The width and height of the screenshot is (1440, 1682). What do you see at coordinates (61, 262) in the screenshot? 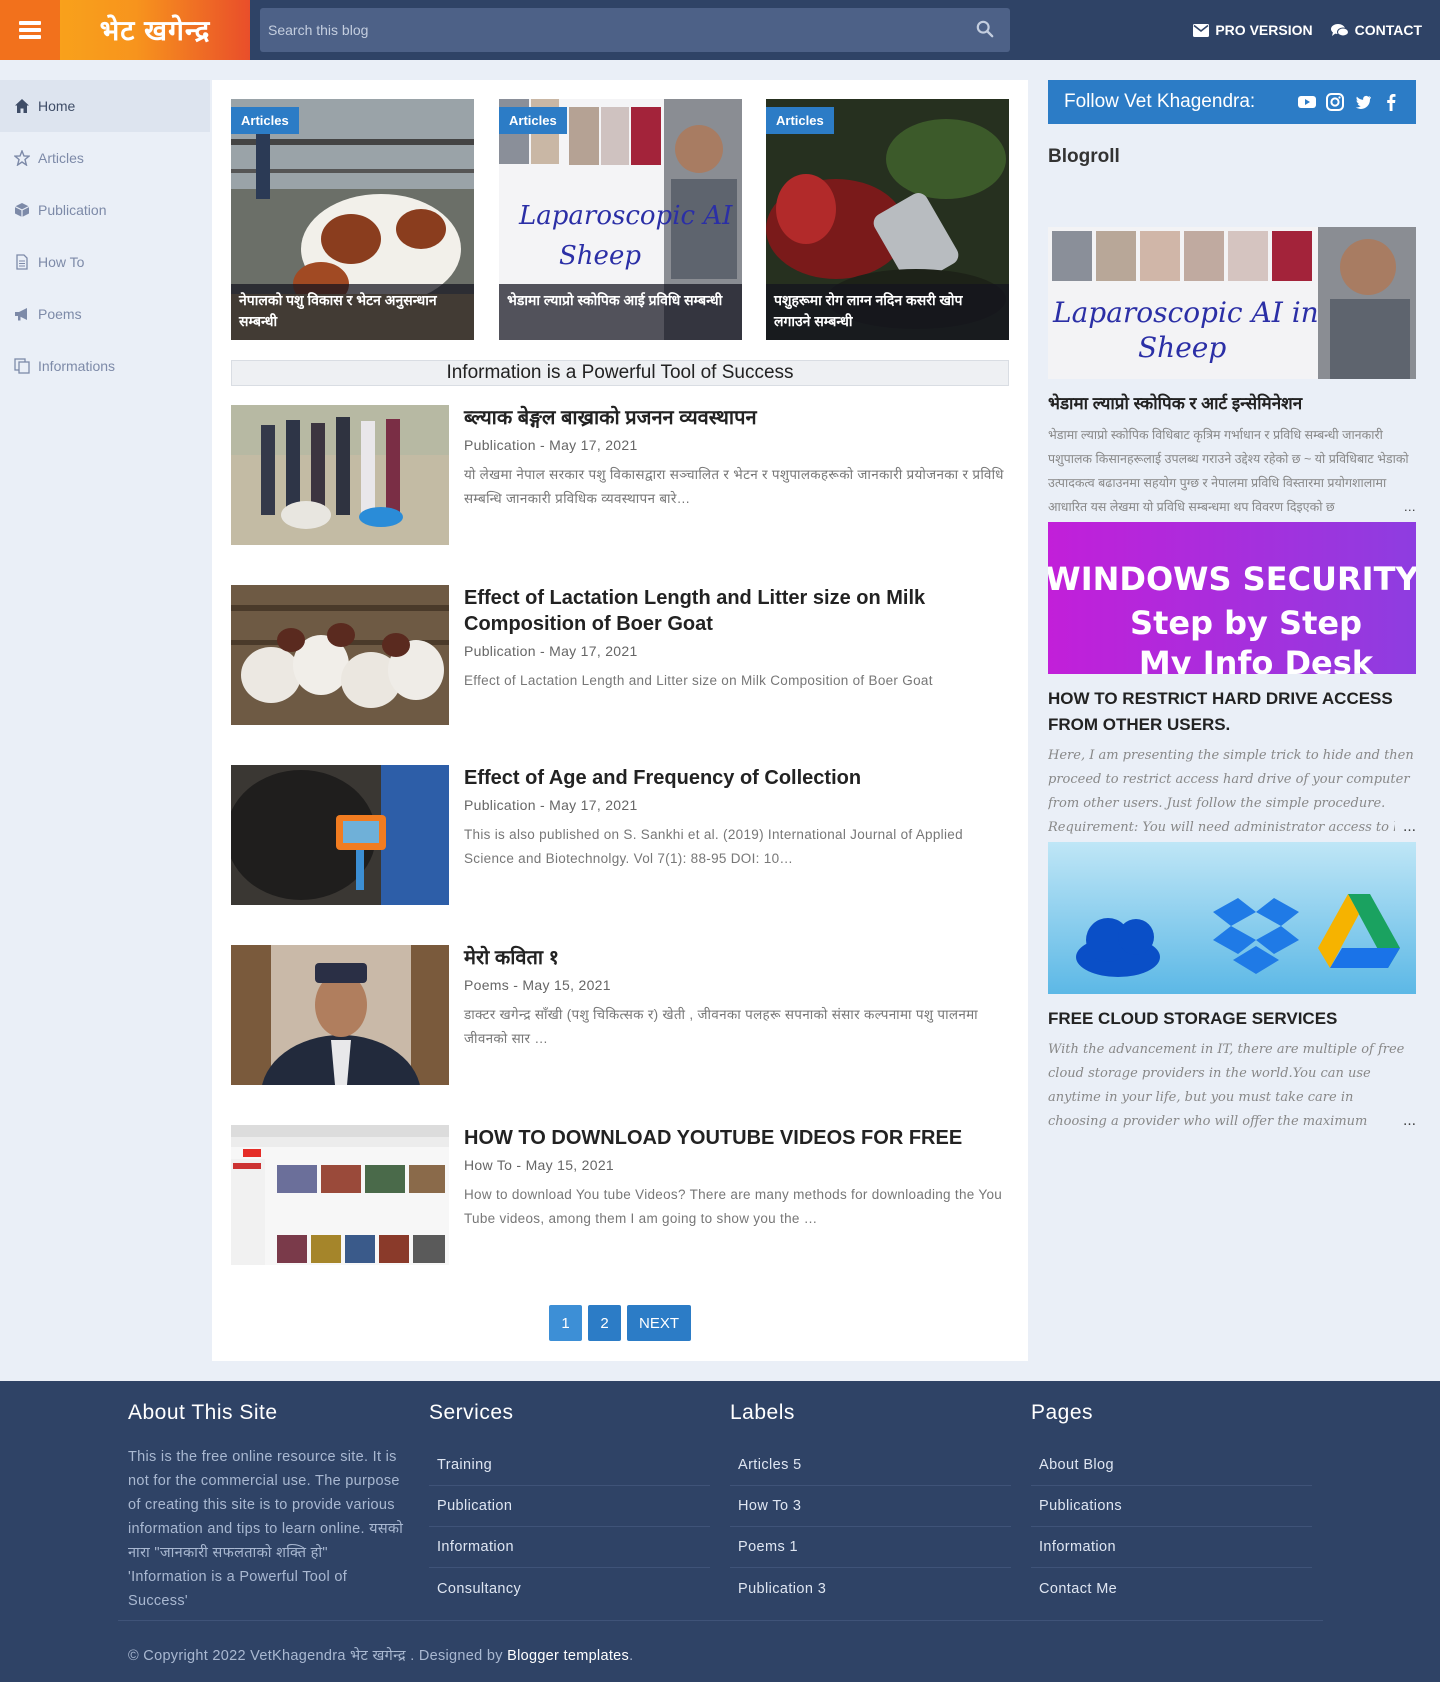
I see `sidebar-item-label: How To` at bounding box center [61, 262].